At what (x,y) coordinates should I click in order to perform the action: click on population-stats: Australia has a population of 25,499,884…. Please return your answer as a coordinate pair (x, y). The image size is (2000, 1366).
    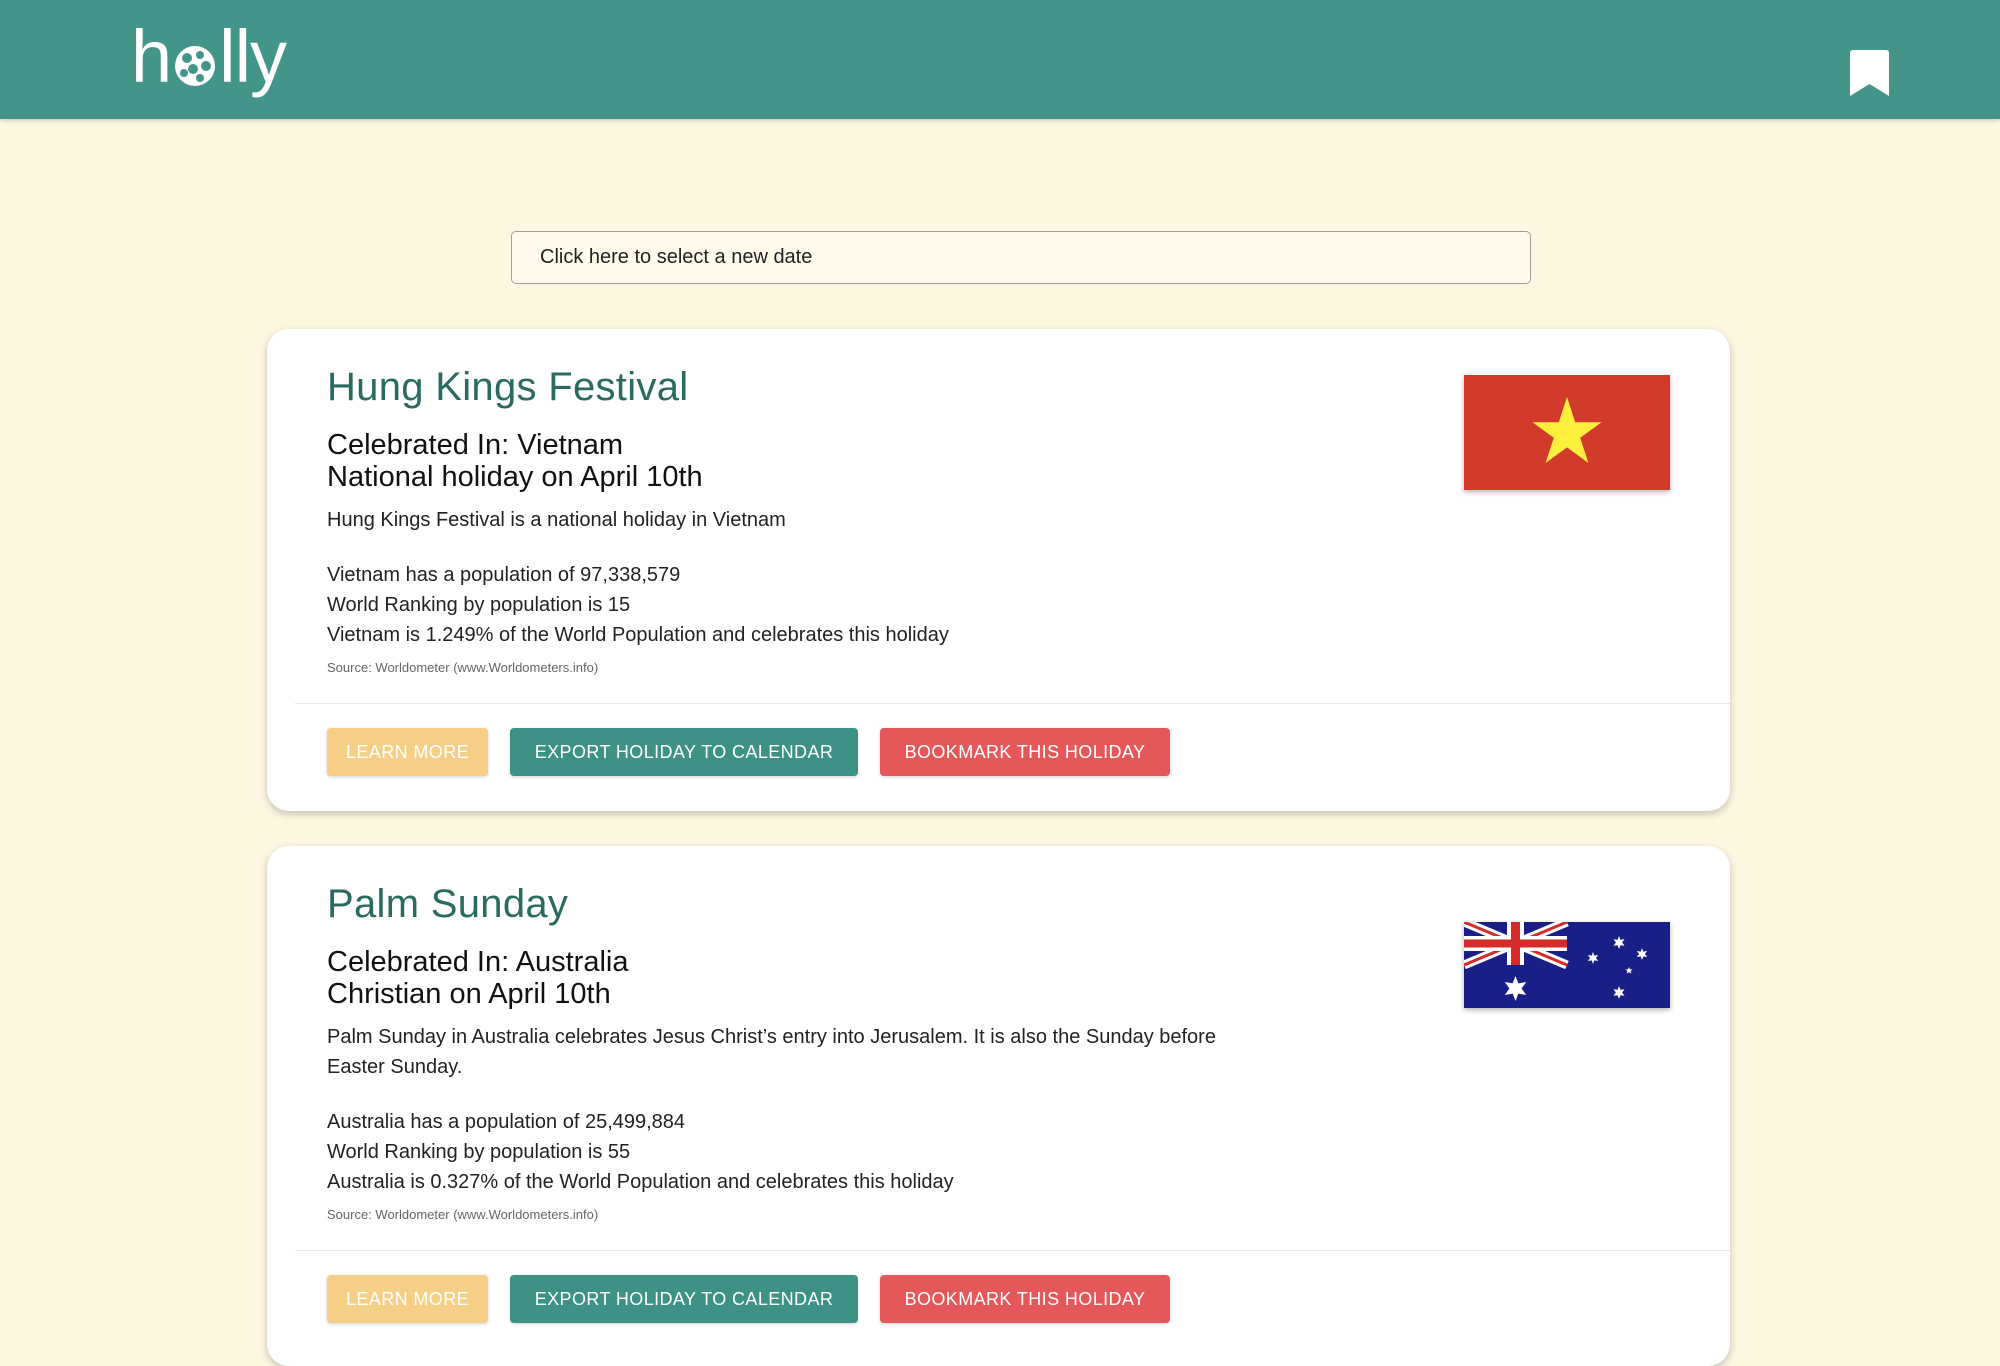
    Looking at the image, I should click on (640, 1152).